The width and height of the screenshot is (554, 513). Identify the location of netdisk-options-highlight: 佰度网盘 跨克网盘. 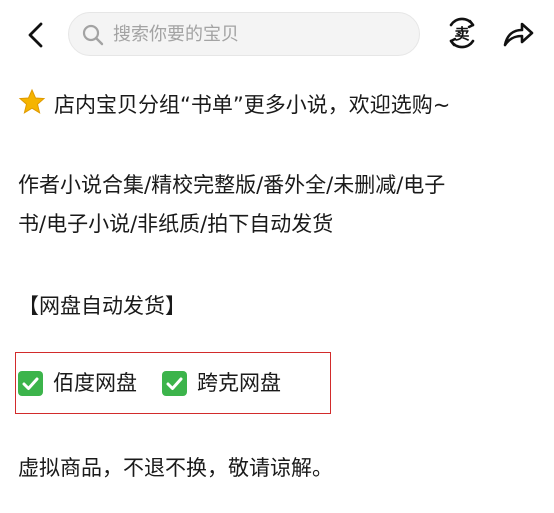
(173, 383).